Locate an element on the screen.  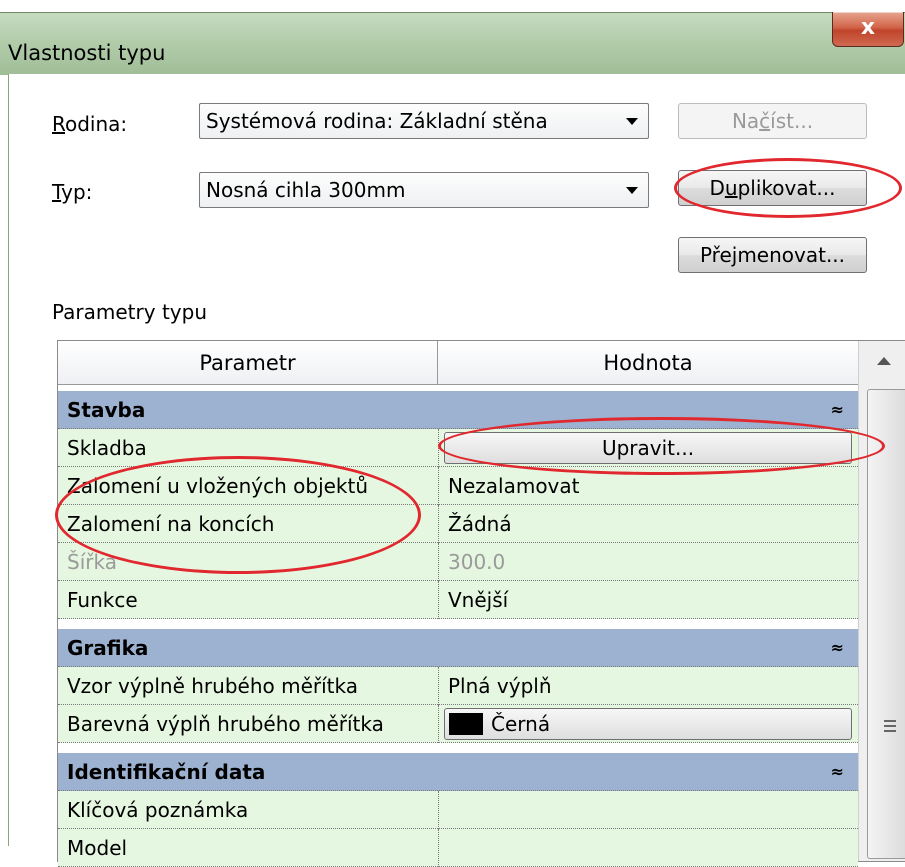
close-button: x is located at coordinates (868, 29).